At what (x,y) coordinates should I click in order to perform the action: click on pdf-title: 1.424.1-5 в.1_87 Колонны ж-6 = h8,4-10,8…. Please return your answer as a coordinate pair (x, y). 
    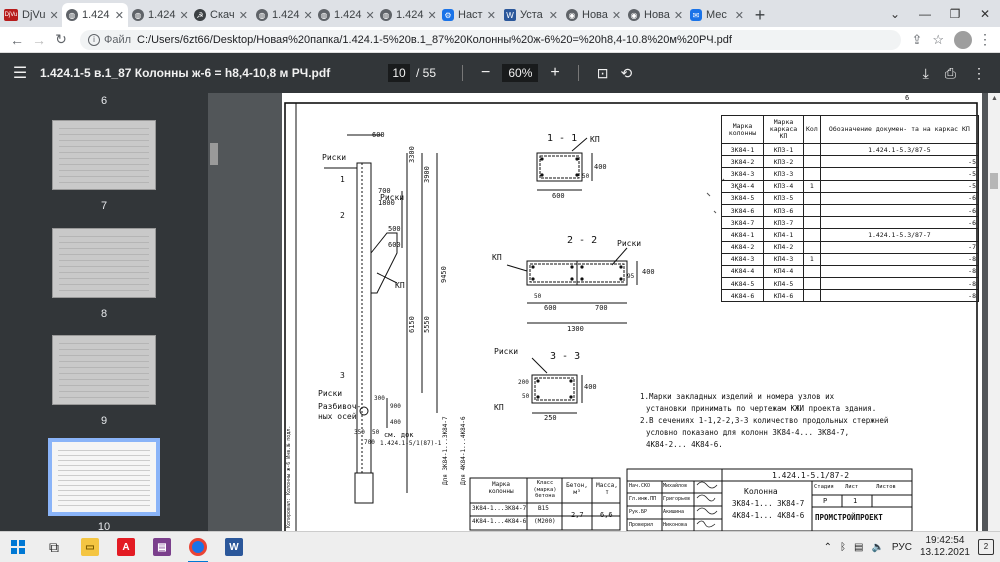
    Looking at the image, I should click on (185, 73).